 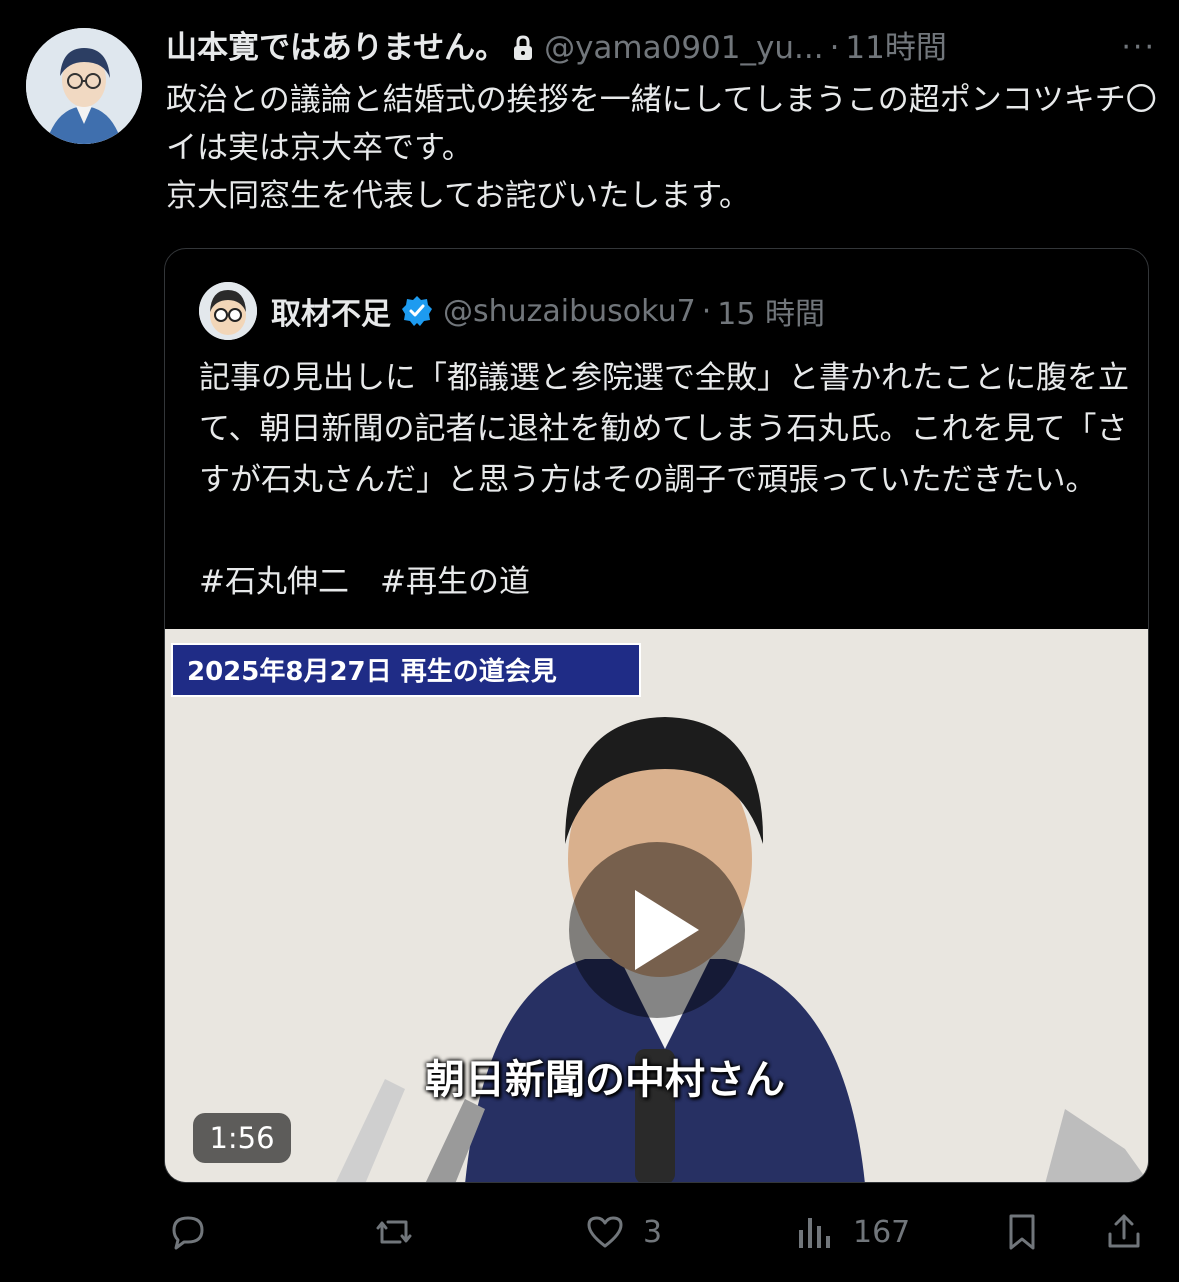 I want to click on quoted-avatar-illustration, so click(x=228, y=311).